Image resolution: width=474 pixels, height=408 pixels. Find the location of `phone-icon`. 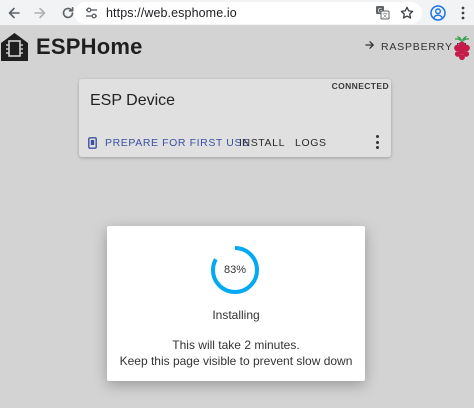

phone-icon is located at coordinates (92, 142).